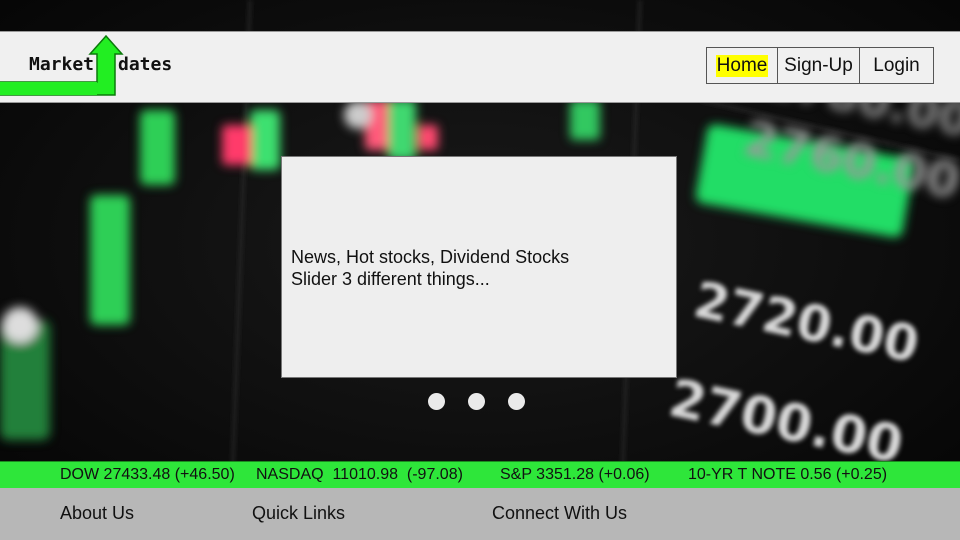  Describe the element at coordinates (575, 474) in the screenshot. I see `ticker-sp500: S&P 3351.28 (+0.06)` at that location.